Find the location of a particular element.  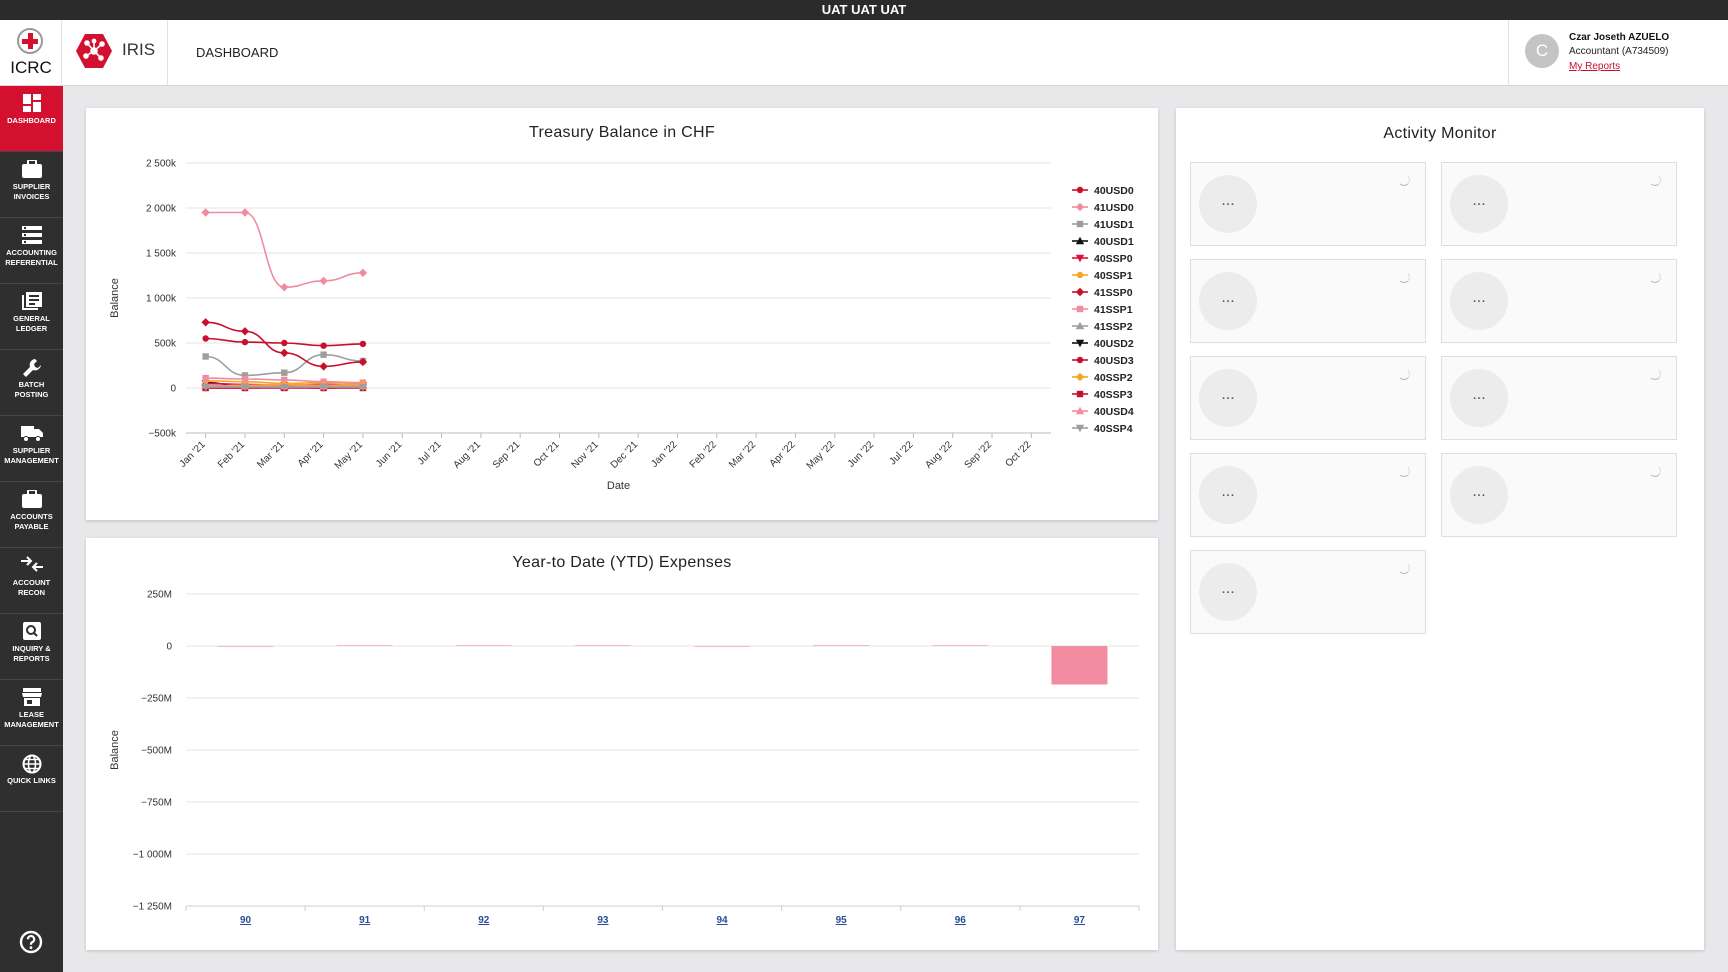

legend-label: 40SSP0 is located at coordinates (1113, 259).